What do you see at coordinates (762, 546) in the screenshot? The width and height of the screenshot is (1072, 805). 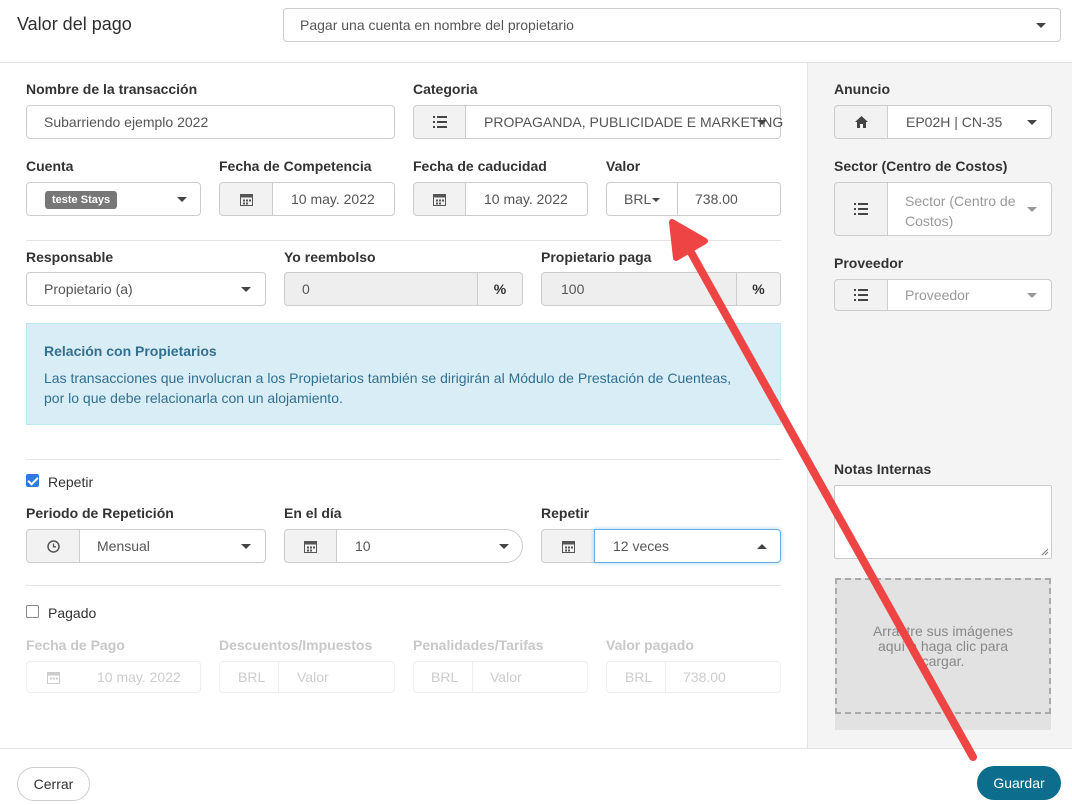 I see `chevron-up-icon` at bounding box center [762, 546].